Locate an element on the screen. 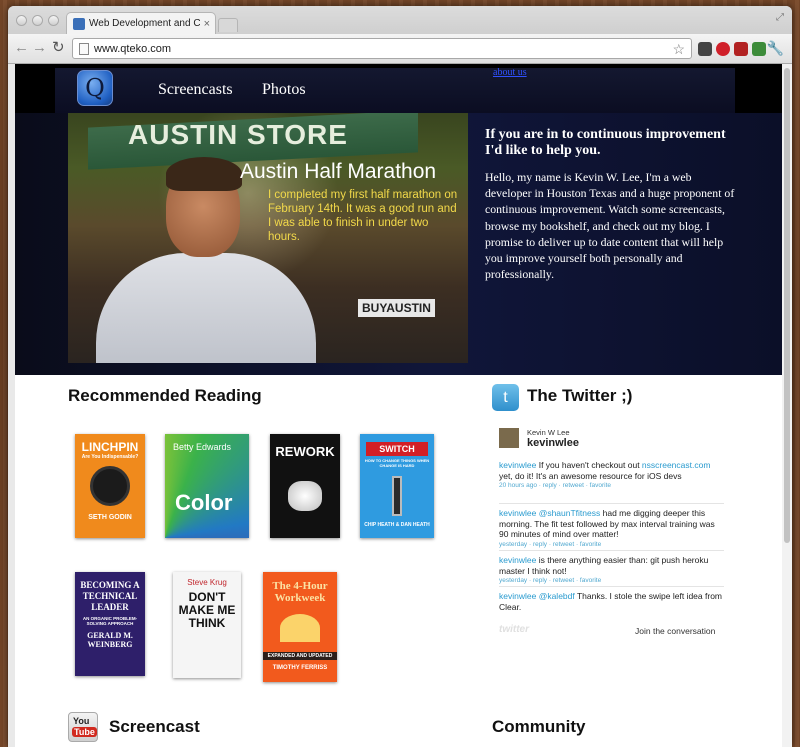  youtube-icon: You Tube is located at coordinates (83, 727).